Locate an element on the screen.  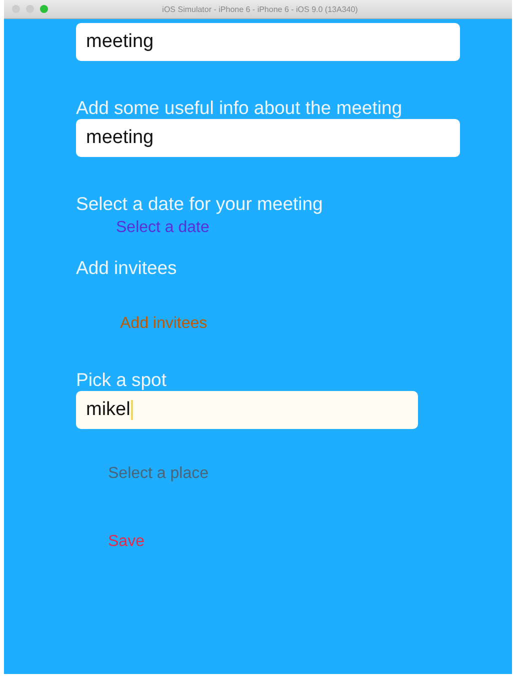
window-title: iOS Simulator - iPhone 6 - iPhone 6 - iOS 9.0 (13A340) is located at coordinates (260, 9).